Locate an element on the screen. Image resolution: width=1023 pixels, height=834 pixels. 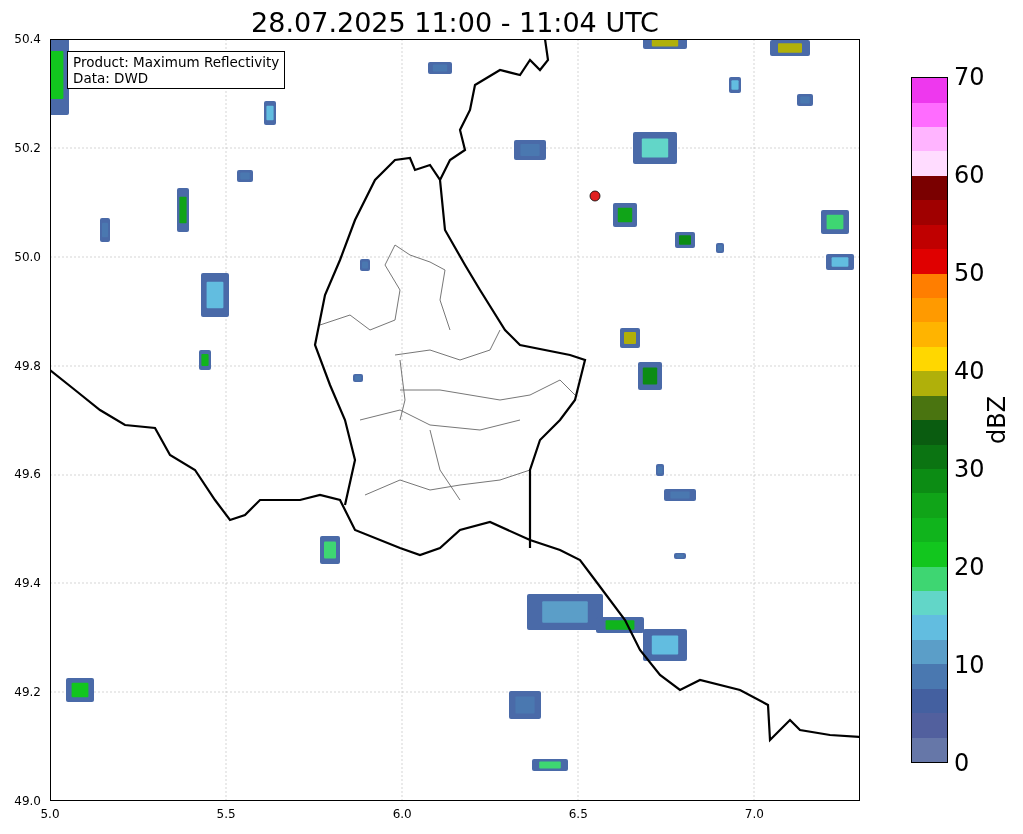
longitude-tick-label: 7.0 is located at coordinates (754, 814).